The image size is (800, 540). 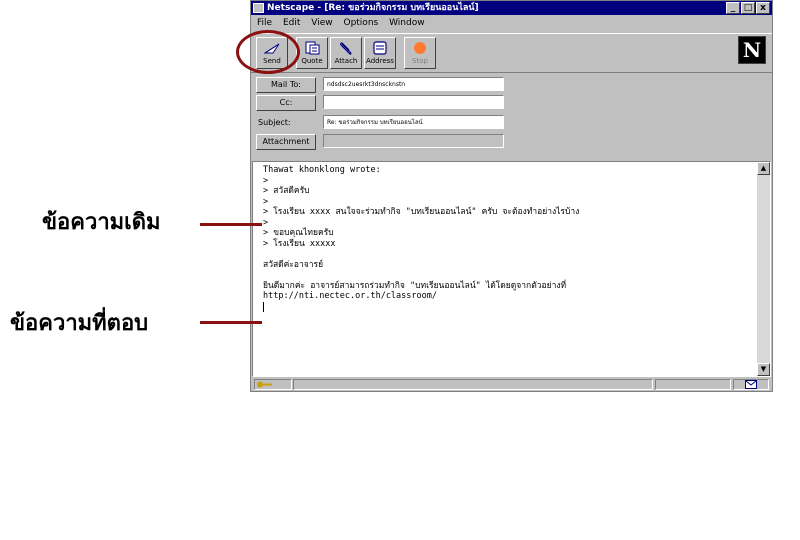 I want to click on menu-view: View, so click(x=321, y=23).